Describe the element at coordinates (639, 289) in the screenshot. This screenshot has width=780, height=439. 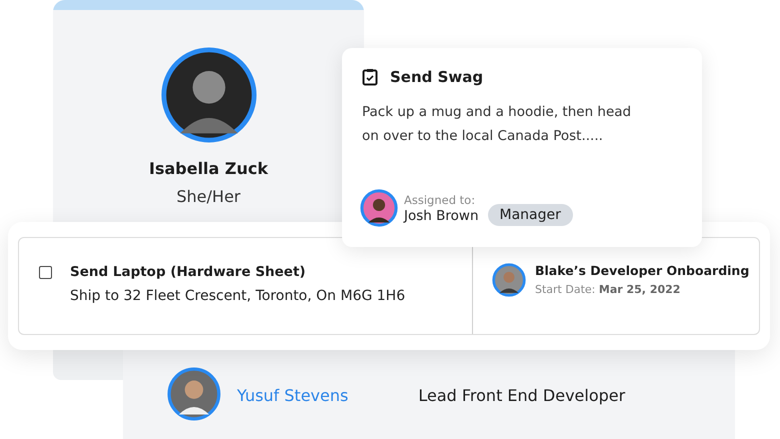
I see `start-date: Mar 25, 2022` at that location.